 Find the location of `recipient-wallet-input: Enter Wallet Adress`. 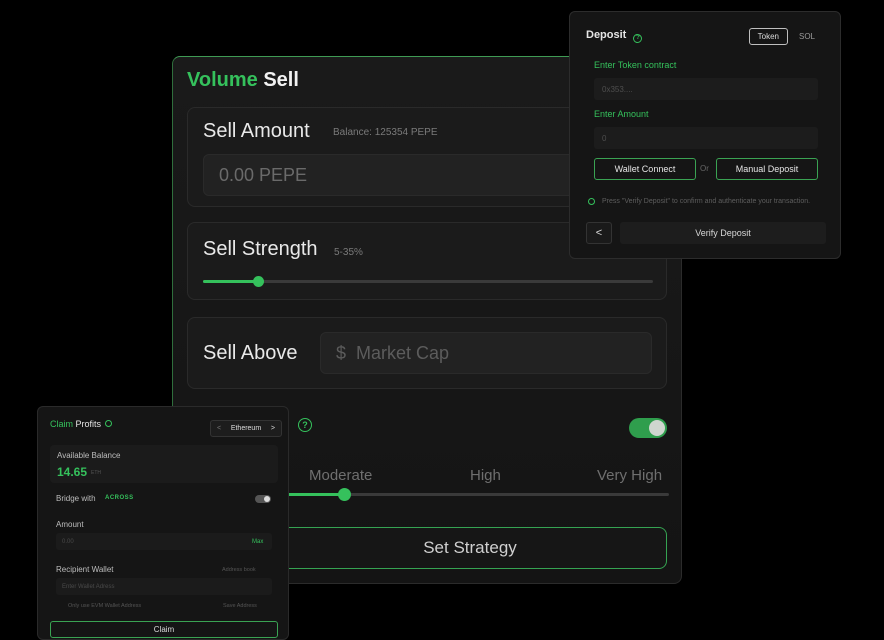

recipient-wallet-input: Enter Wallet Adress is located at coordinates (164, 586).